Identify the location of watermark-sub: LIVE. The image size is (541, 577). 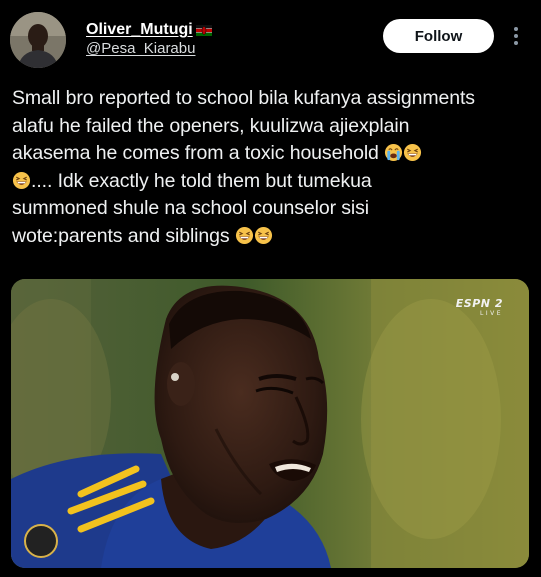
(491, 313).